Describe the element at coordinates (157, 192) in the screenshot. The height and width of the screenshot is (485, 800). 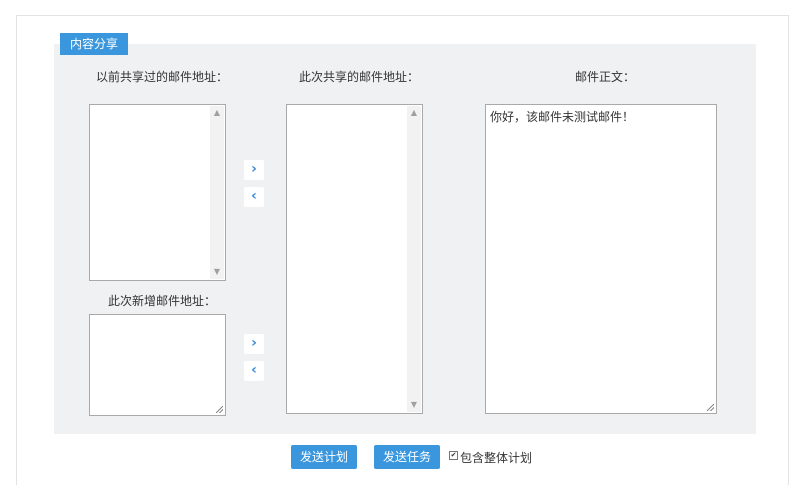
I see `previous-shared-list: ▲ ▼` at that location.